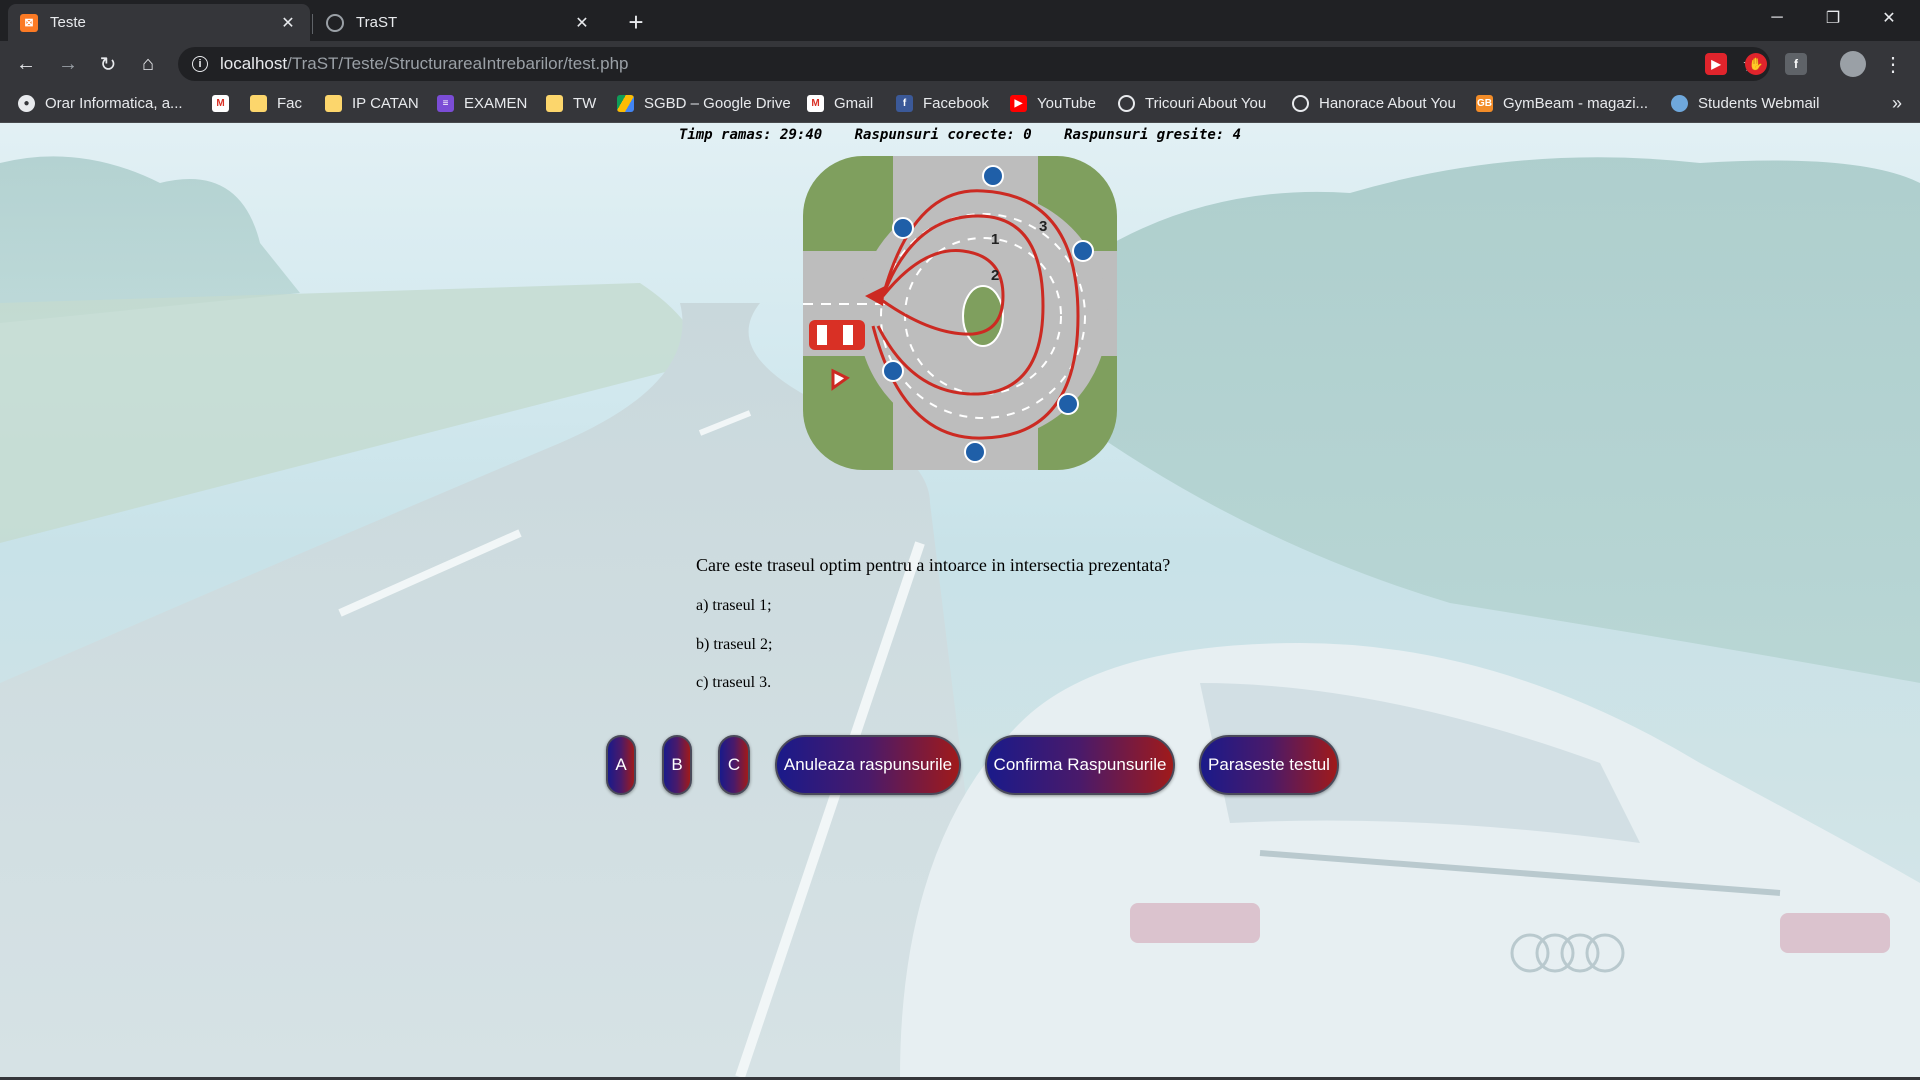  What do you see at coordinates (734, 644) in the screenshot?
I see `answer-b: b) traseul 2;` at bounding box center [734, 644].